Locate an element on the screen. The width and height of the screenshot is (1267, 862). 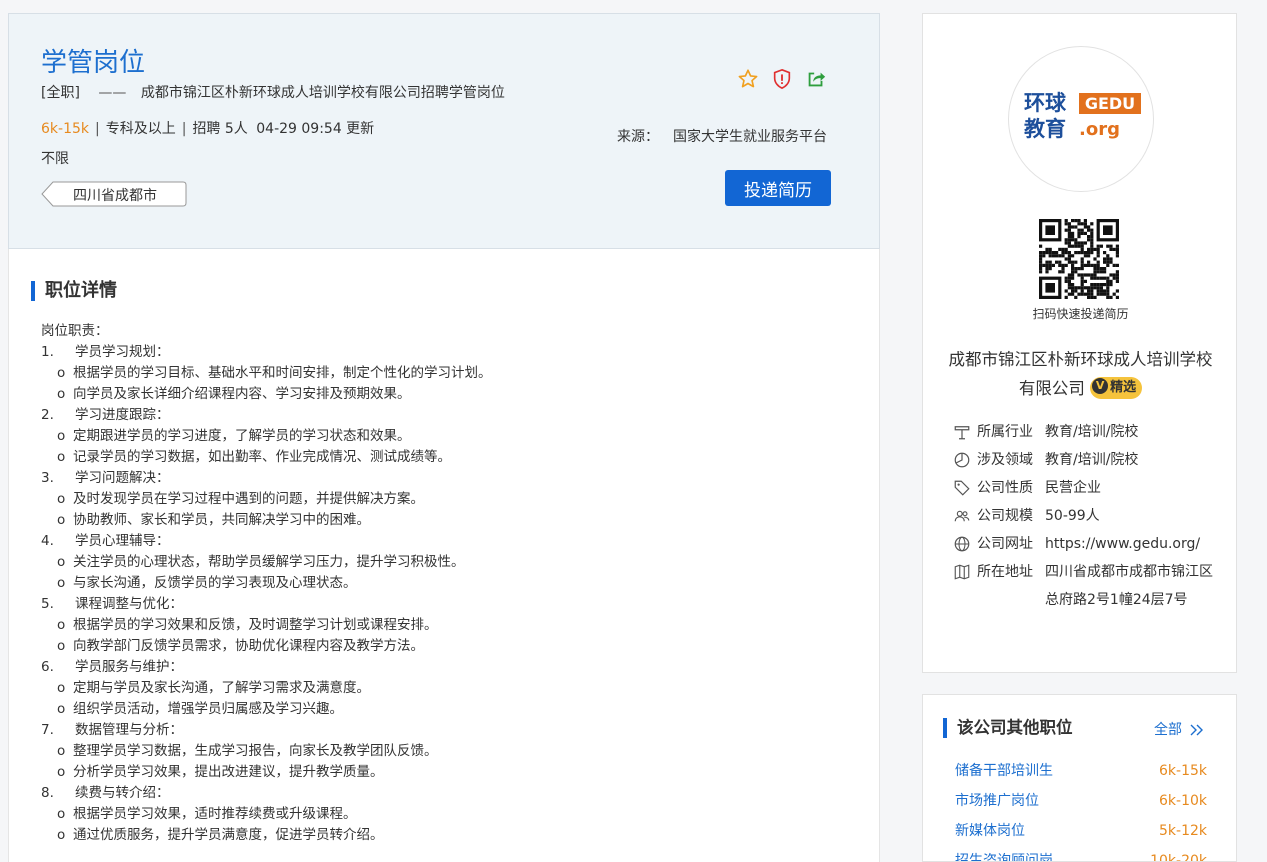
detail-bullet: o 分析学员学习效果，提出改进建议，提升教学质量。 is located at coordinates (451, 772).